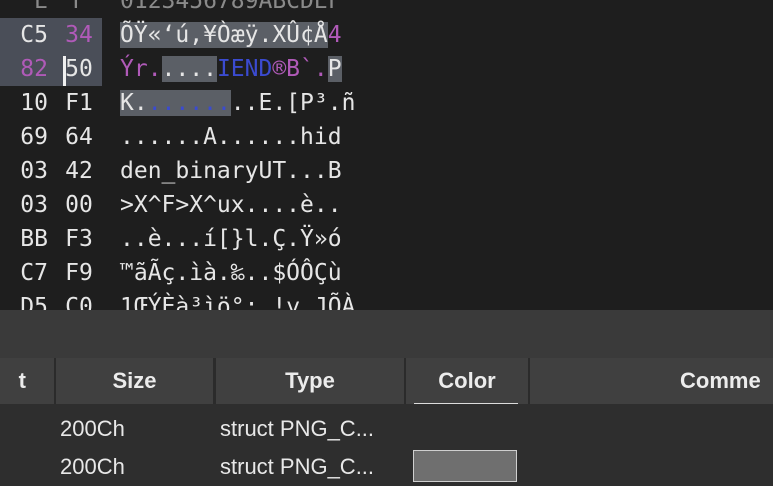 This screenshot has height=486, width=773. Describe the element at coordinates (386, 137) in the screenshot. I see `hex-row: 69 64 ......A......hid` at that location.